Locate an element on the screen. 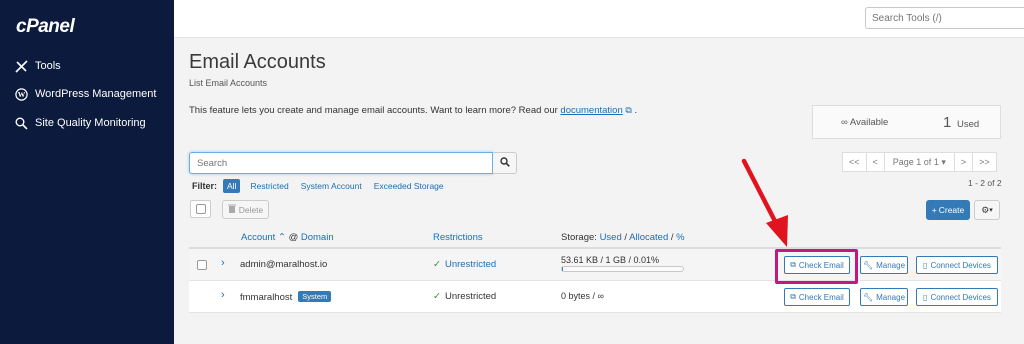 This screenshot has width=1024, height=344. infinity-symbol: ∞ is located at coordinates (844, 122).